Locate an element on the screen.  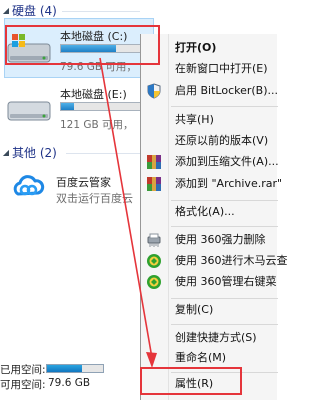
menu-item-360-trojan-scan: 使用 360进行木马云查 is located at coordinates (214, 261).